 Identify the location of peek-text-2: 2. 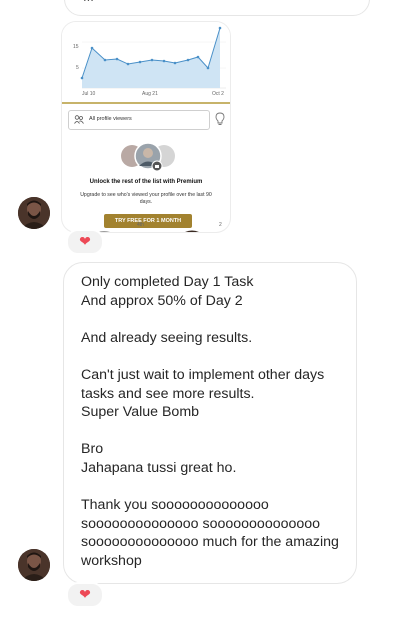
(220, 225).